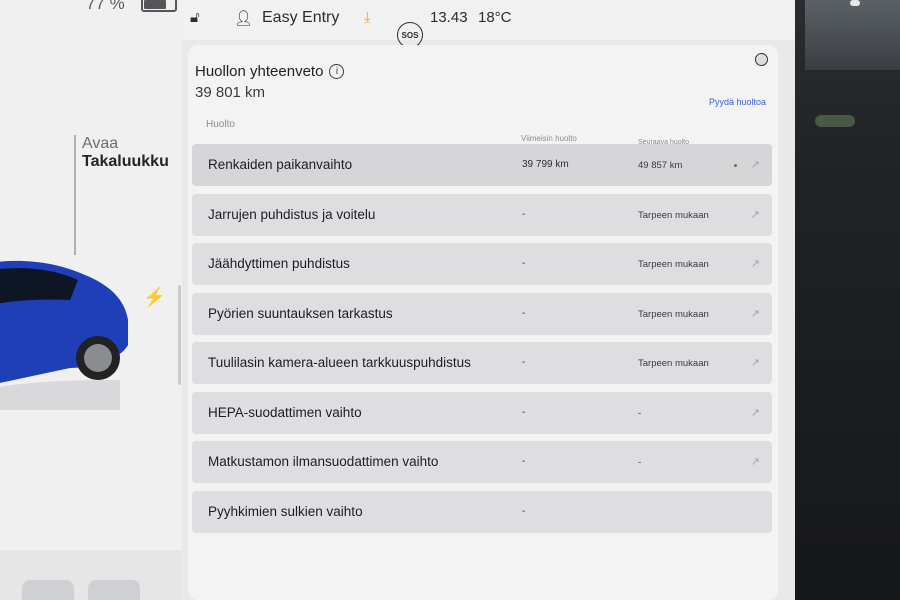 The width and height of the screenshot is (900, 600). What do you see at coordinates (300, 18) in the screenshot?
I see `driver-profile-name: Easy Entry` at bounding box center [300, 18].